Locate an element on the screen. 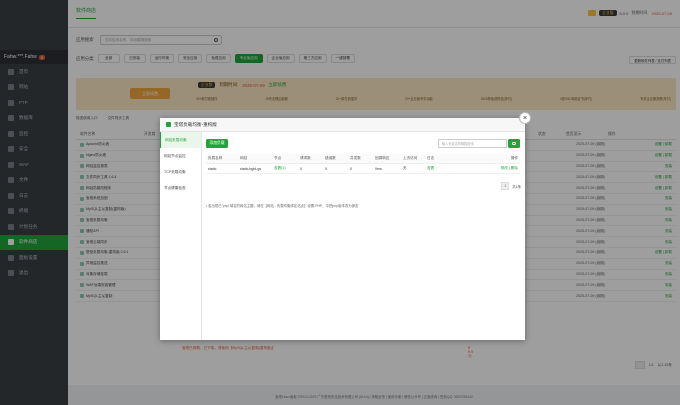 This screenshot has width=680, height=405. modal-pager: 1 共1条 is located at coordinates (511, 186).